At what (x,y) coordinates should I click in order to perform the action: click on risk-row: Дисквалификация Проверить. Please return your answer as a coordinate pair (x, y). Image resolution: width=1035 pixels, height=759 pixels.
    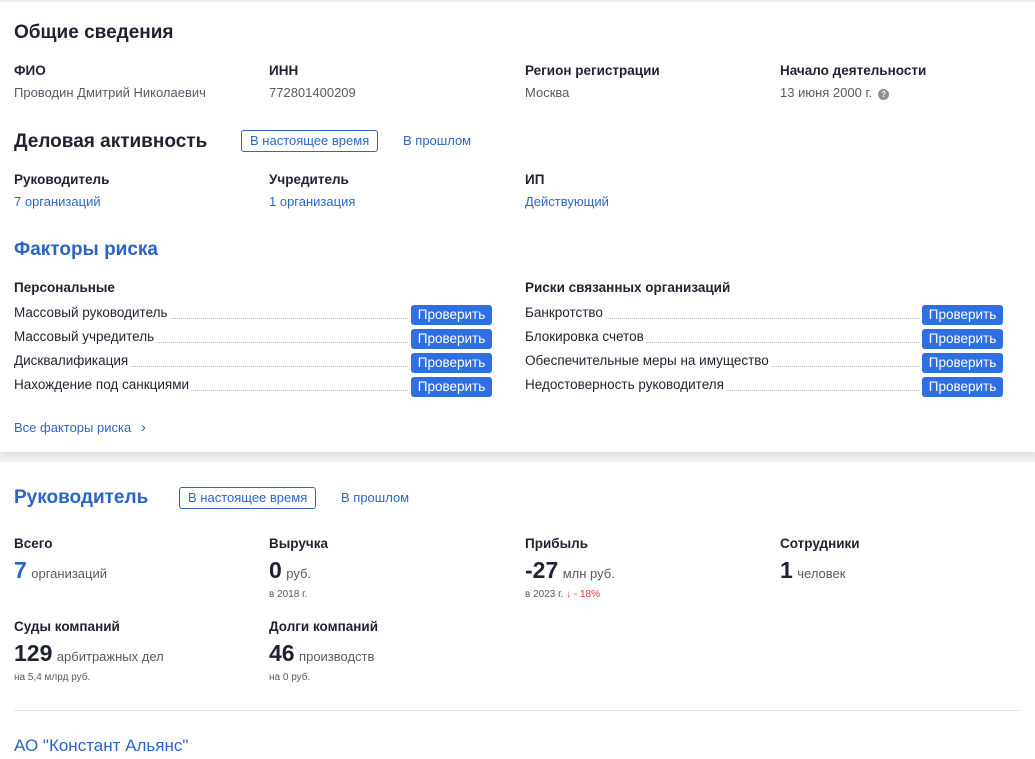
    Looking at the image, I should click on (253, 365).